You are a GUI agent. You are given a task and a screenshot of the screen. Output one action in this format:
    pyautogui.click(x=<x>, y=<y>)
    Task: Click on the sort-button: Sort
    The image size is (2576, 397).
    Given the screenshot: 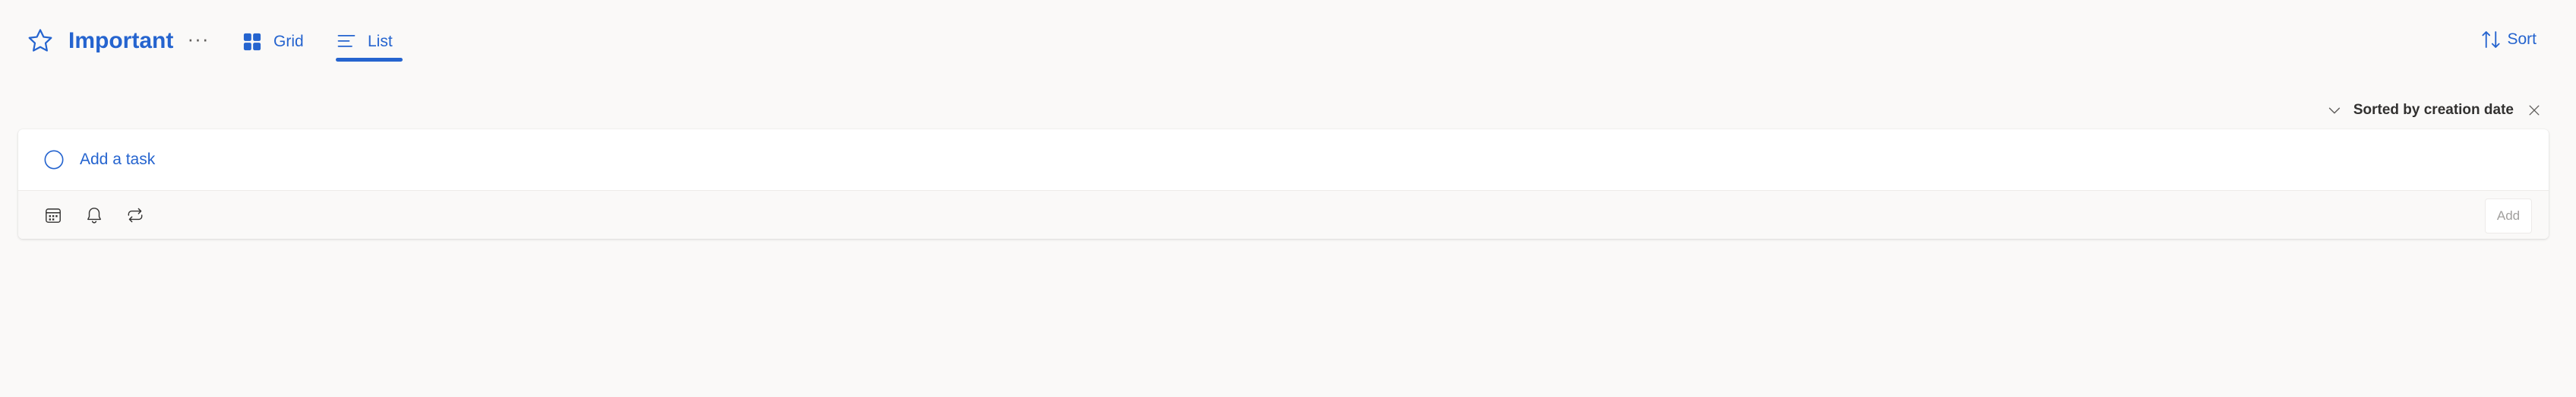 What is the action you would take?
    pyautogui.click(x=2508, y=39)
    